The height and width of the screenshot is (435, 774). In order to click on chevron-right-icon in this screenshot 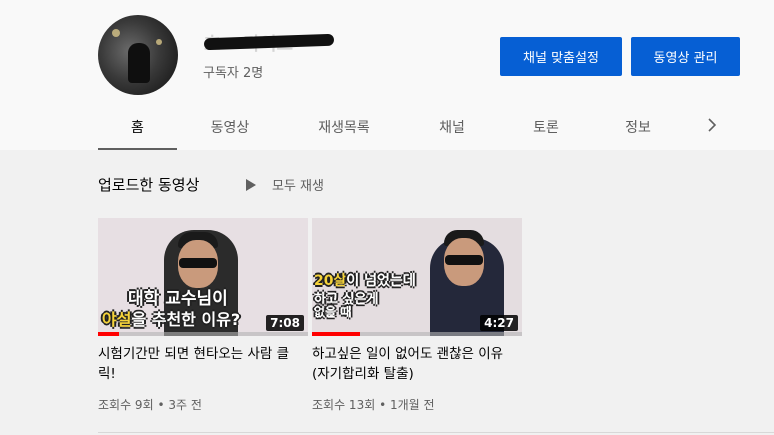, I will do `click(712, 125)`.